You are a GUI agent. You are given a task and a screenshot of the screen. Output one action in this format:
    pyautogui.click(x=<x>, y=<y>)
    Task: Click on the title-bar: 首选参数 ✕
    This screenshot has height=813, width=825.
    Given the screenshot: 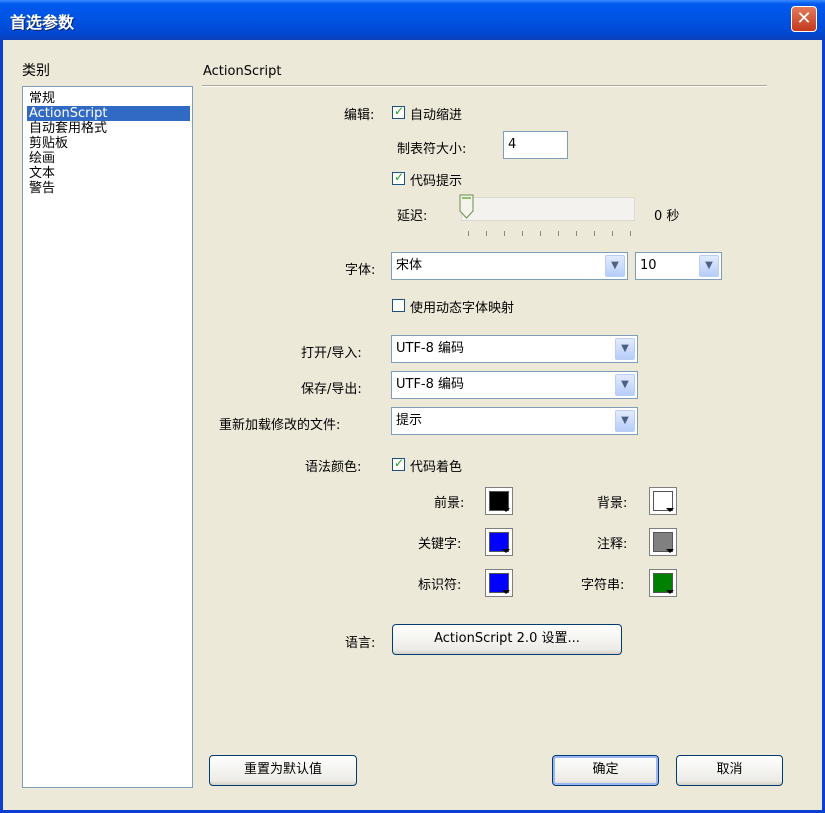 What is the action you would take?
    pyautogui.click(x=412, y=20)
    